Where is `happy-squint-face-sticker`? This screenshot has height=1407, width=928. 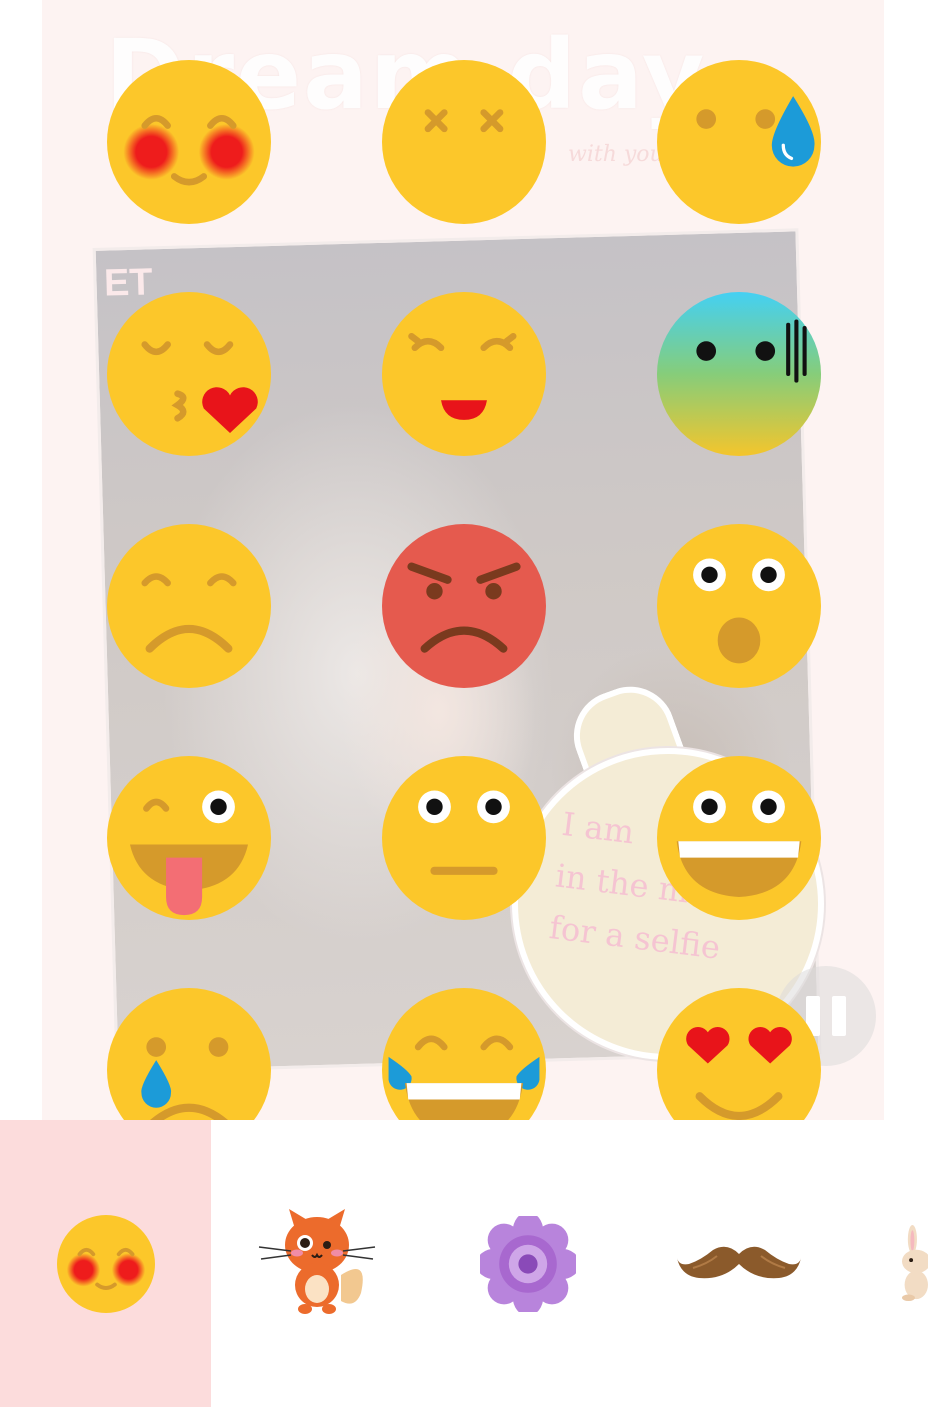 happy-squint-face-sticker is located at coordinates (464, 374).